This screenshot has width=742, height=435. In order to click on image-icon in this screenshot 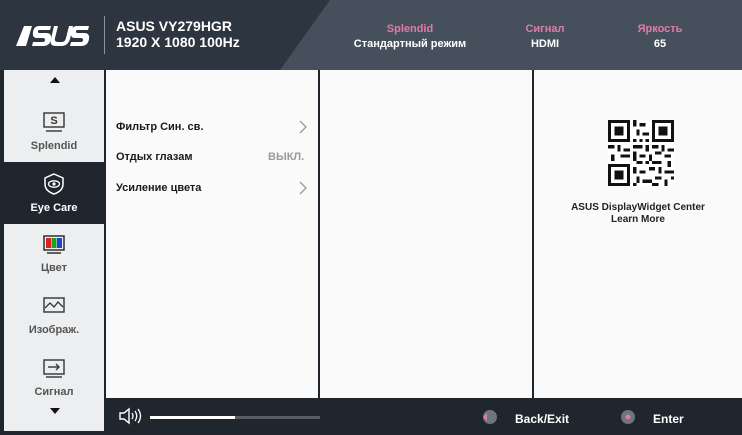, I will do `click(54, 305)`.